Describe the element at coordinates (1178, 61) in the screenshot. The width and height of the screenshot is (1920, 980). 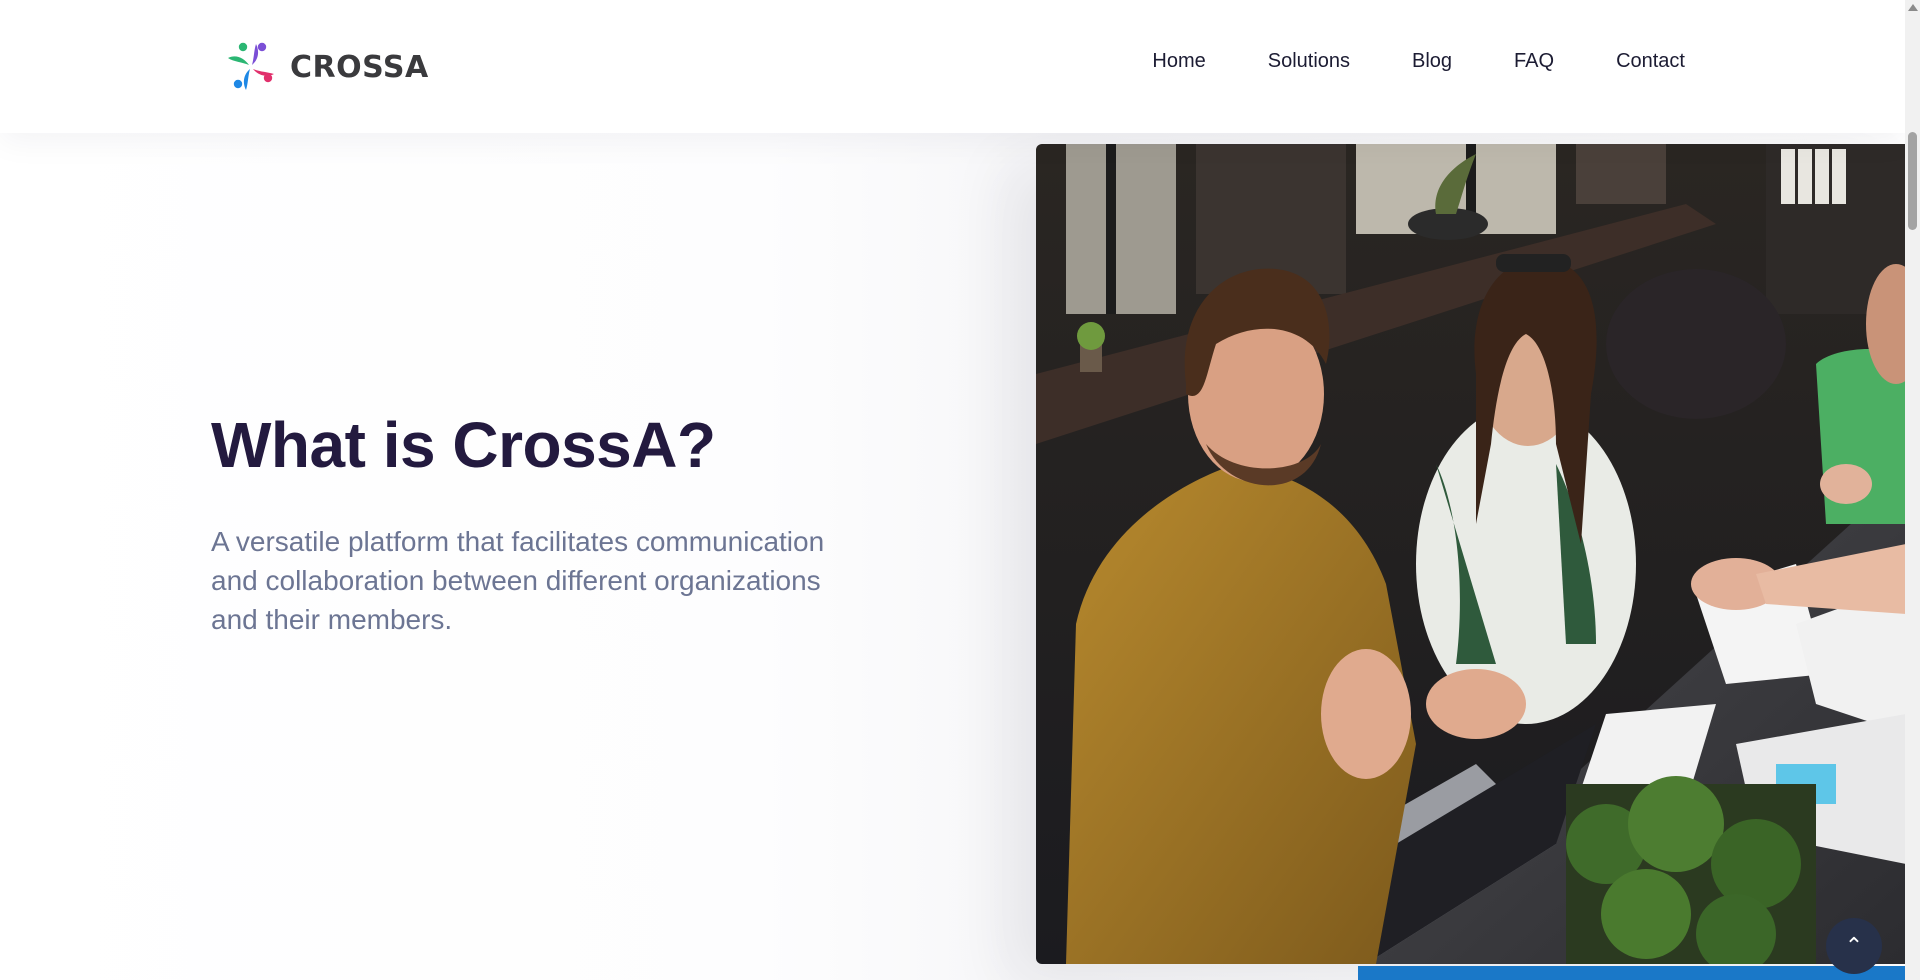
I see `nav-home: Home` at that location.